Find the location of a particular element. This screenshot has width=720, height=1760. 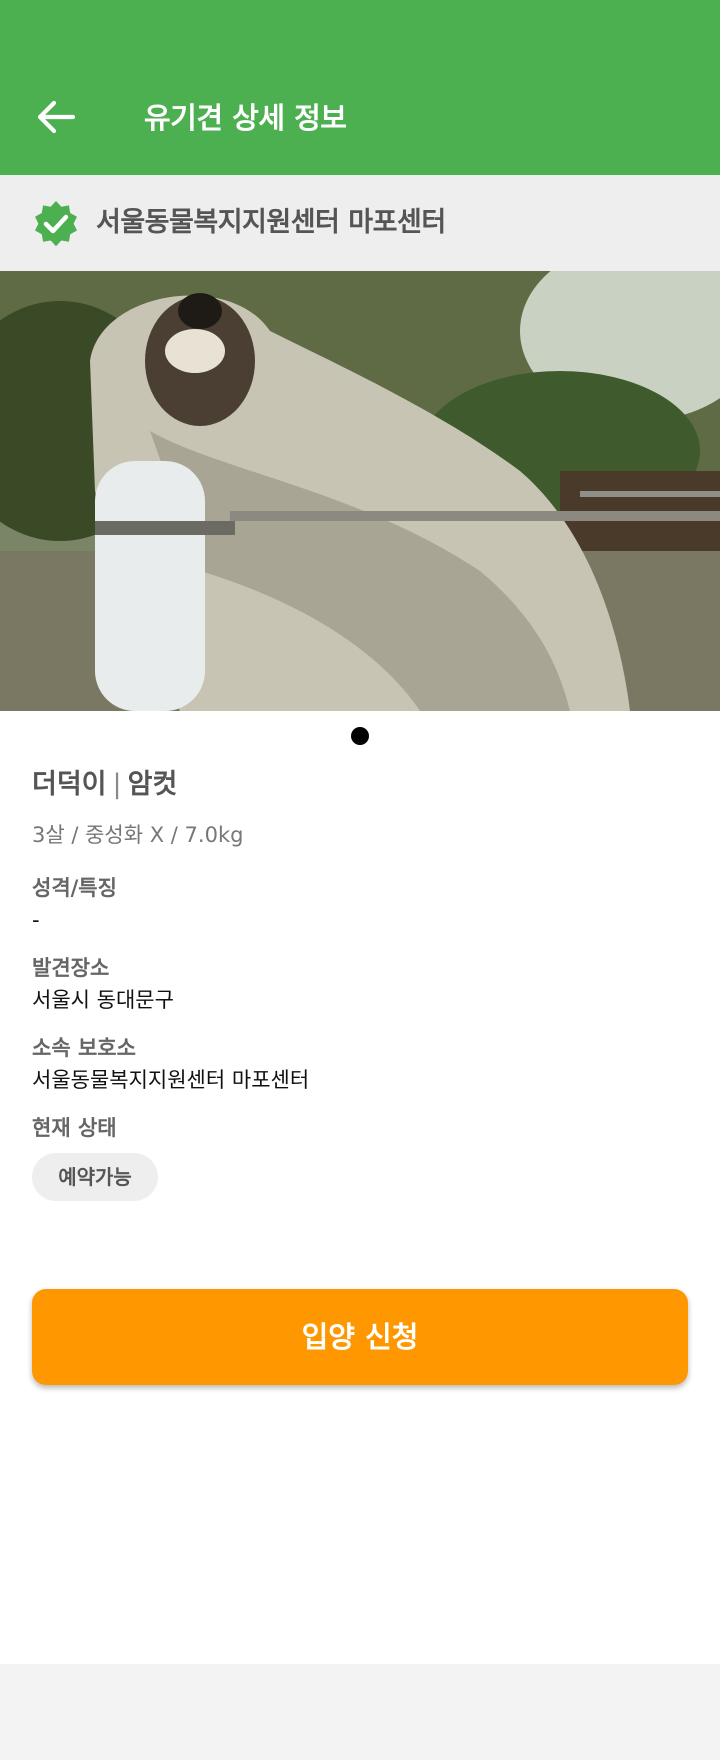

found-place-label: 발견장소 is located at coordinates (71, 968).